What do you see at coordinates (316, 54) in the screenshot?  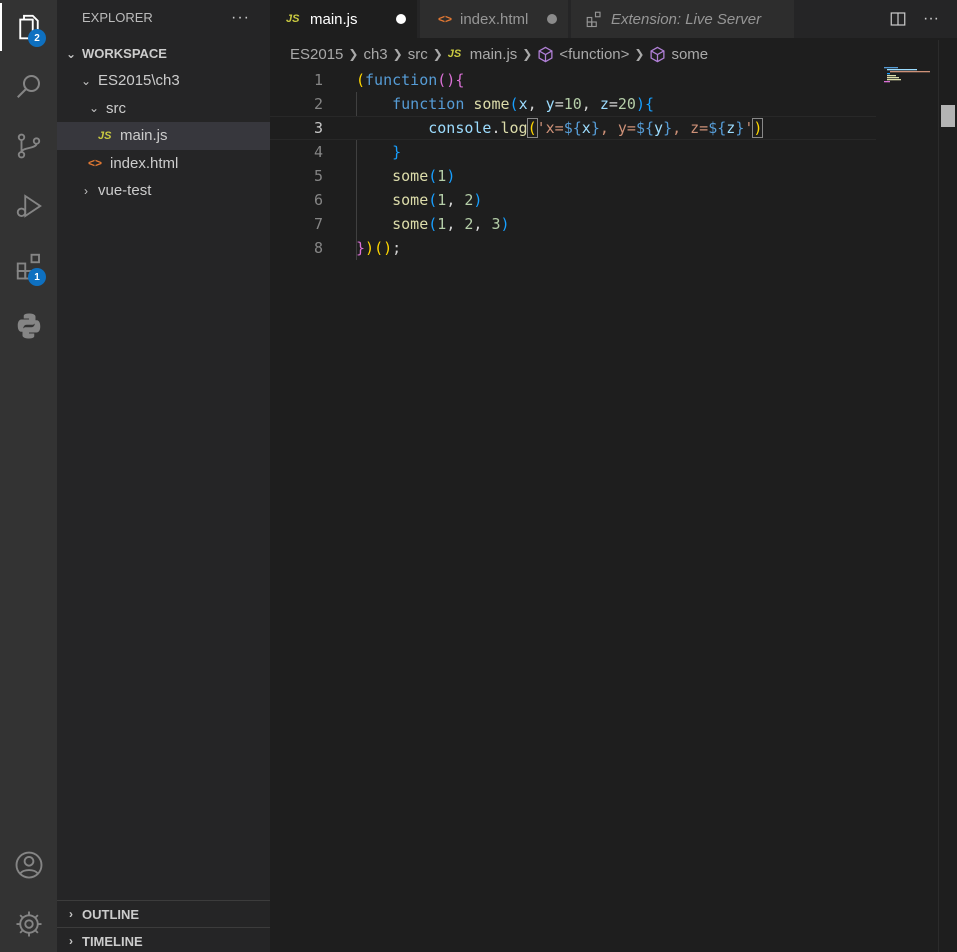 I see `breadcrumb-item: ES2015` at bounding box center [316, 54].